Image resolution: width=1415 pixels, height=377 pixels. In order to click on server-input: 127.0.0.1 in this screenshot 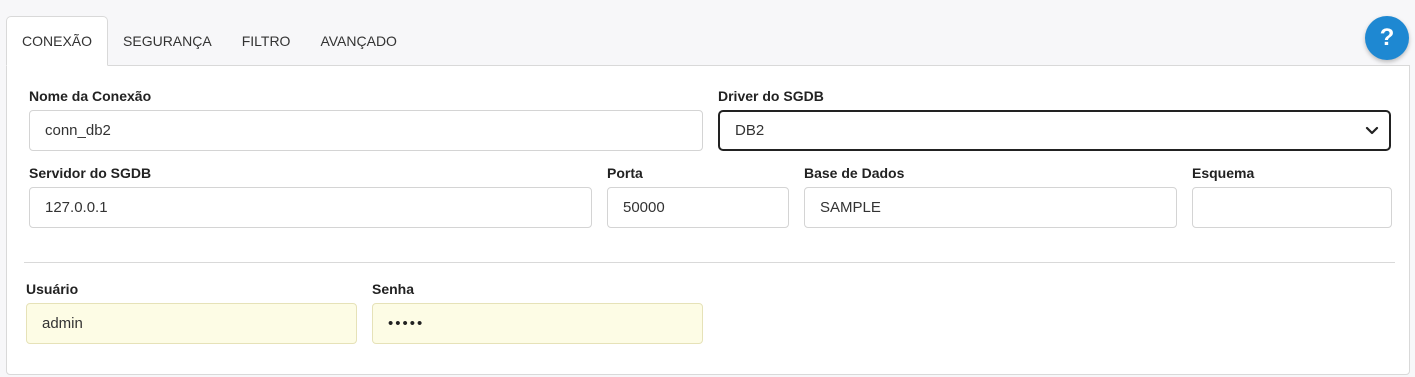, I will do `click(310, 207)`.